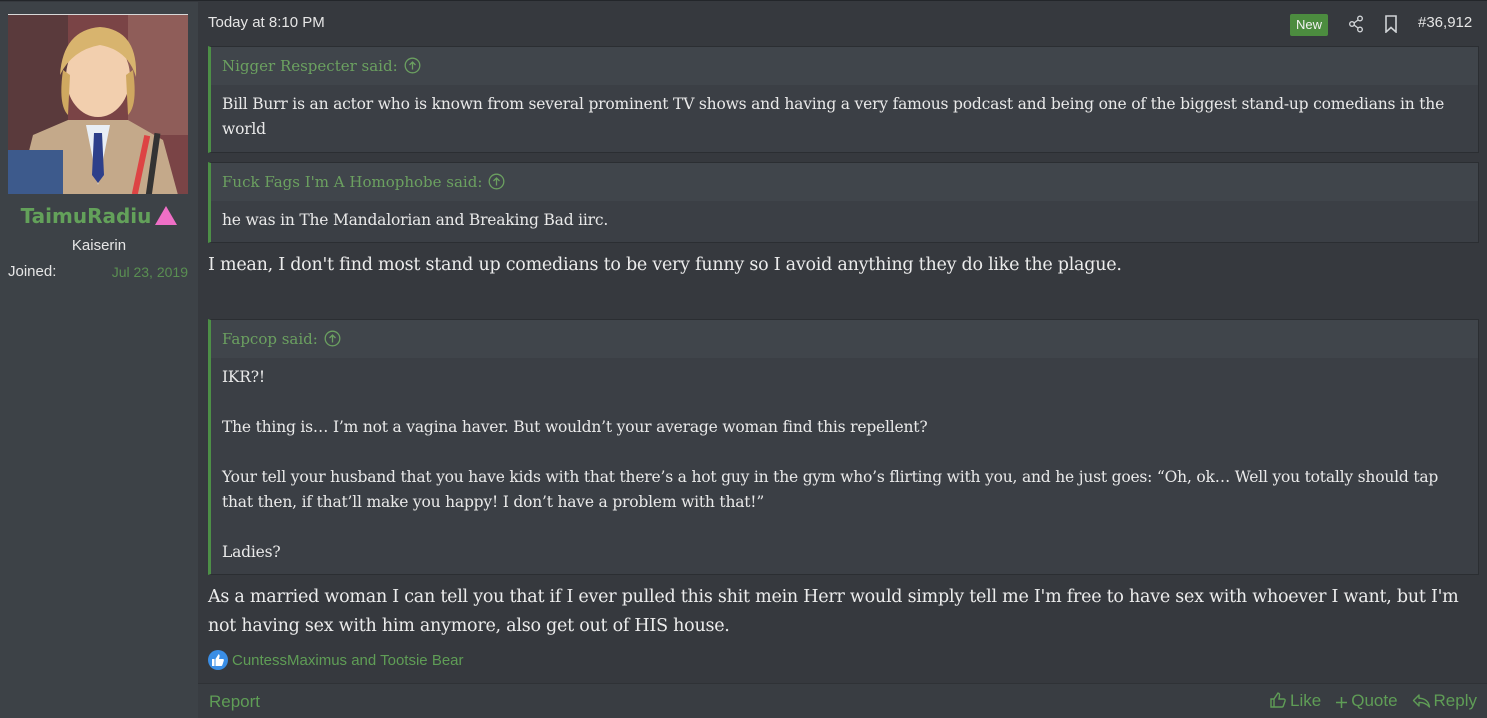 The image size is (1487, 718). Describe the element at coordinates (1421, 701) in the screenshot. I see `reply-icon` at that location.